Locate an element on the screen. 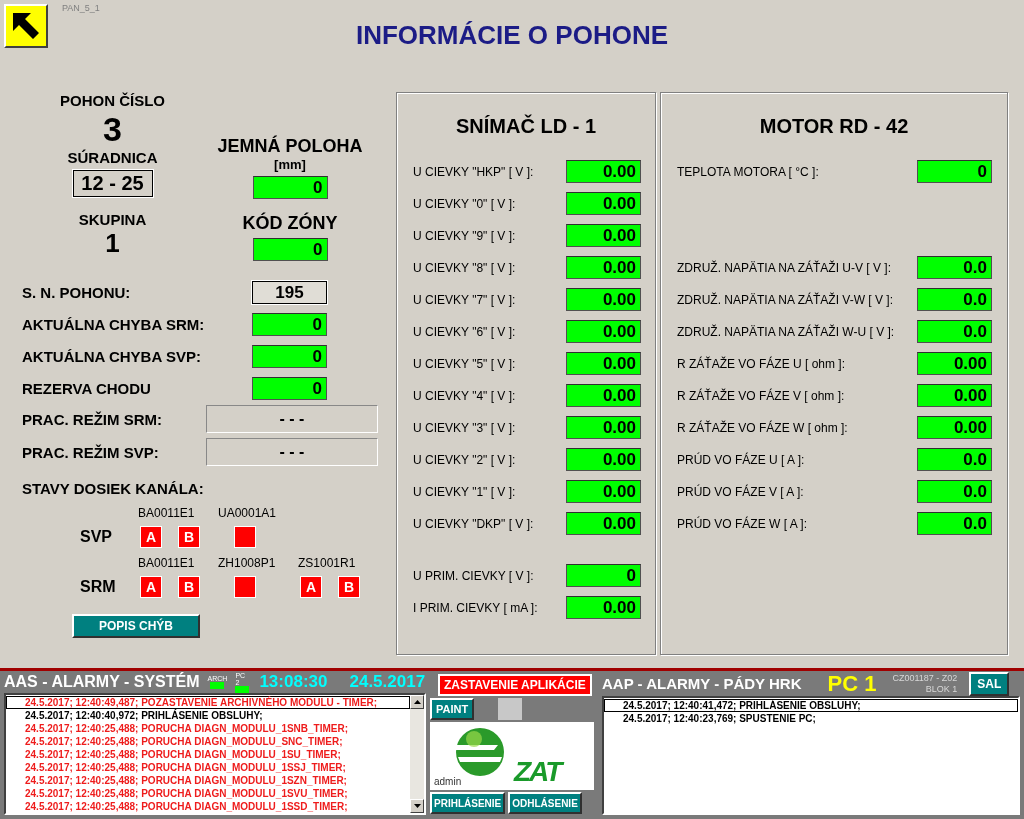  back-button is located at coordinates (26, 26).